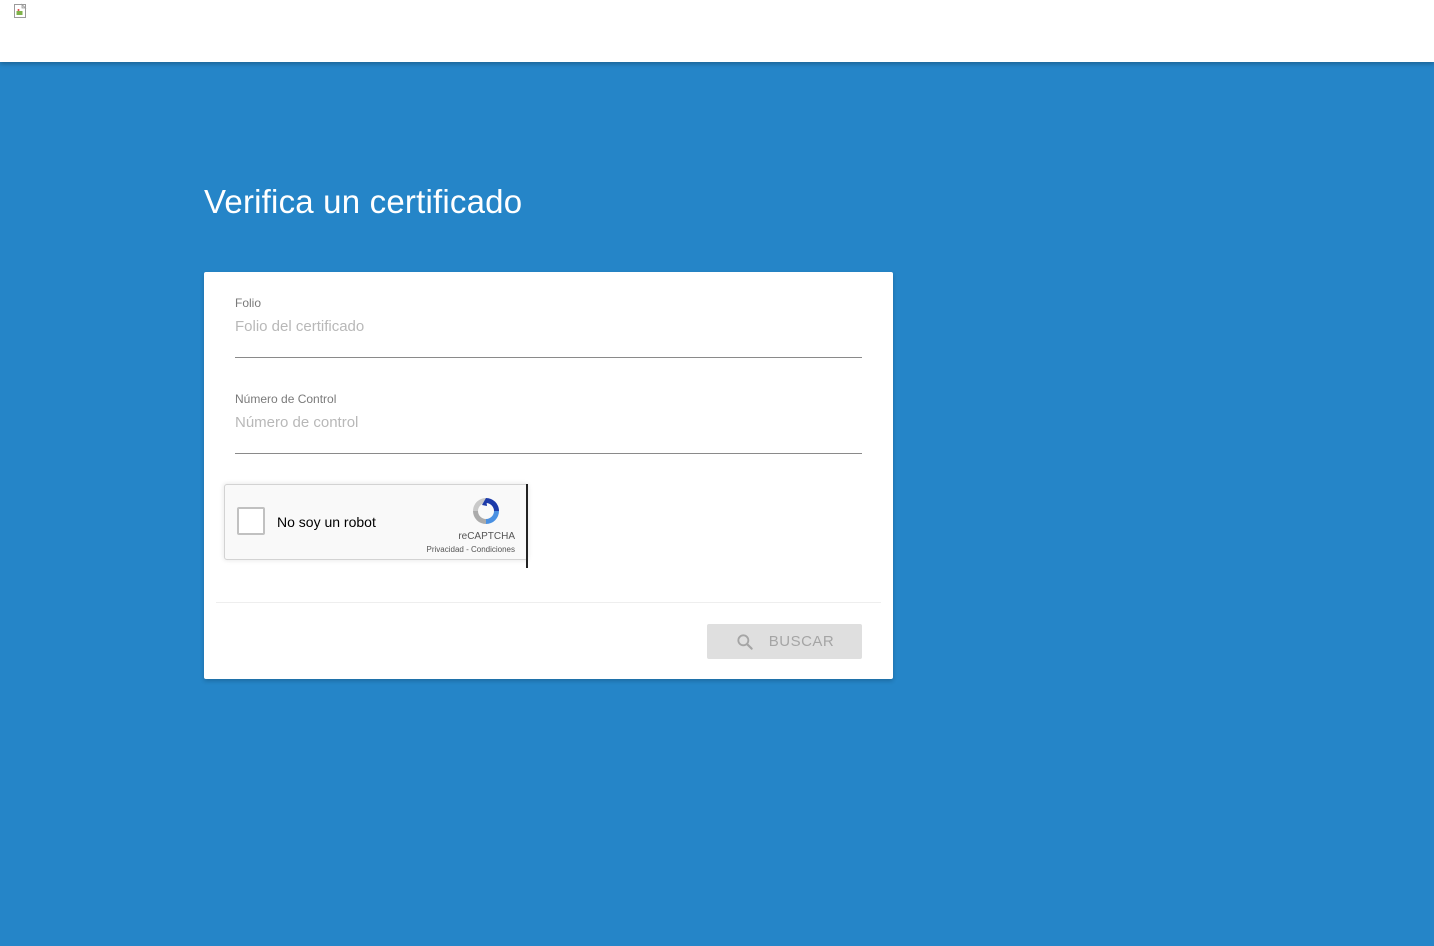 This screenshot has width=1434, height=946. What do you see at coordinates (486, 511) in the screenshot?
I see `recaptcha-logo-icon` at bounding box center [486, 511].